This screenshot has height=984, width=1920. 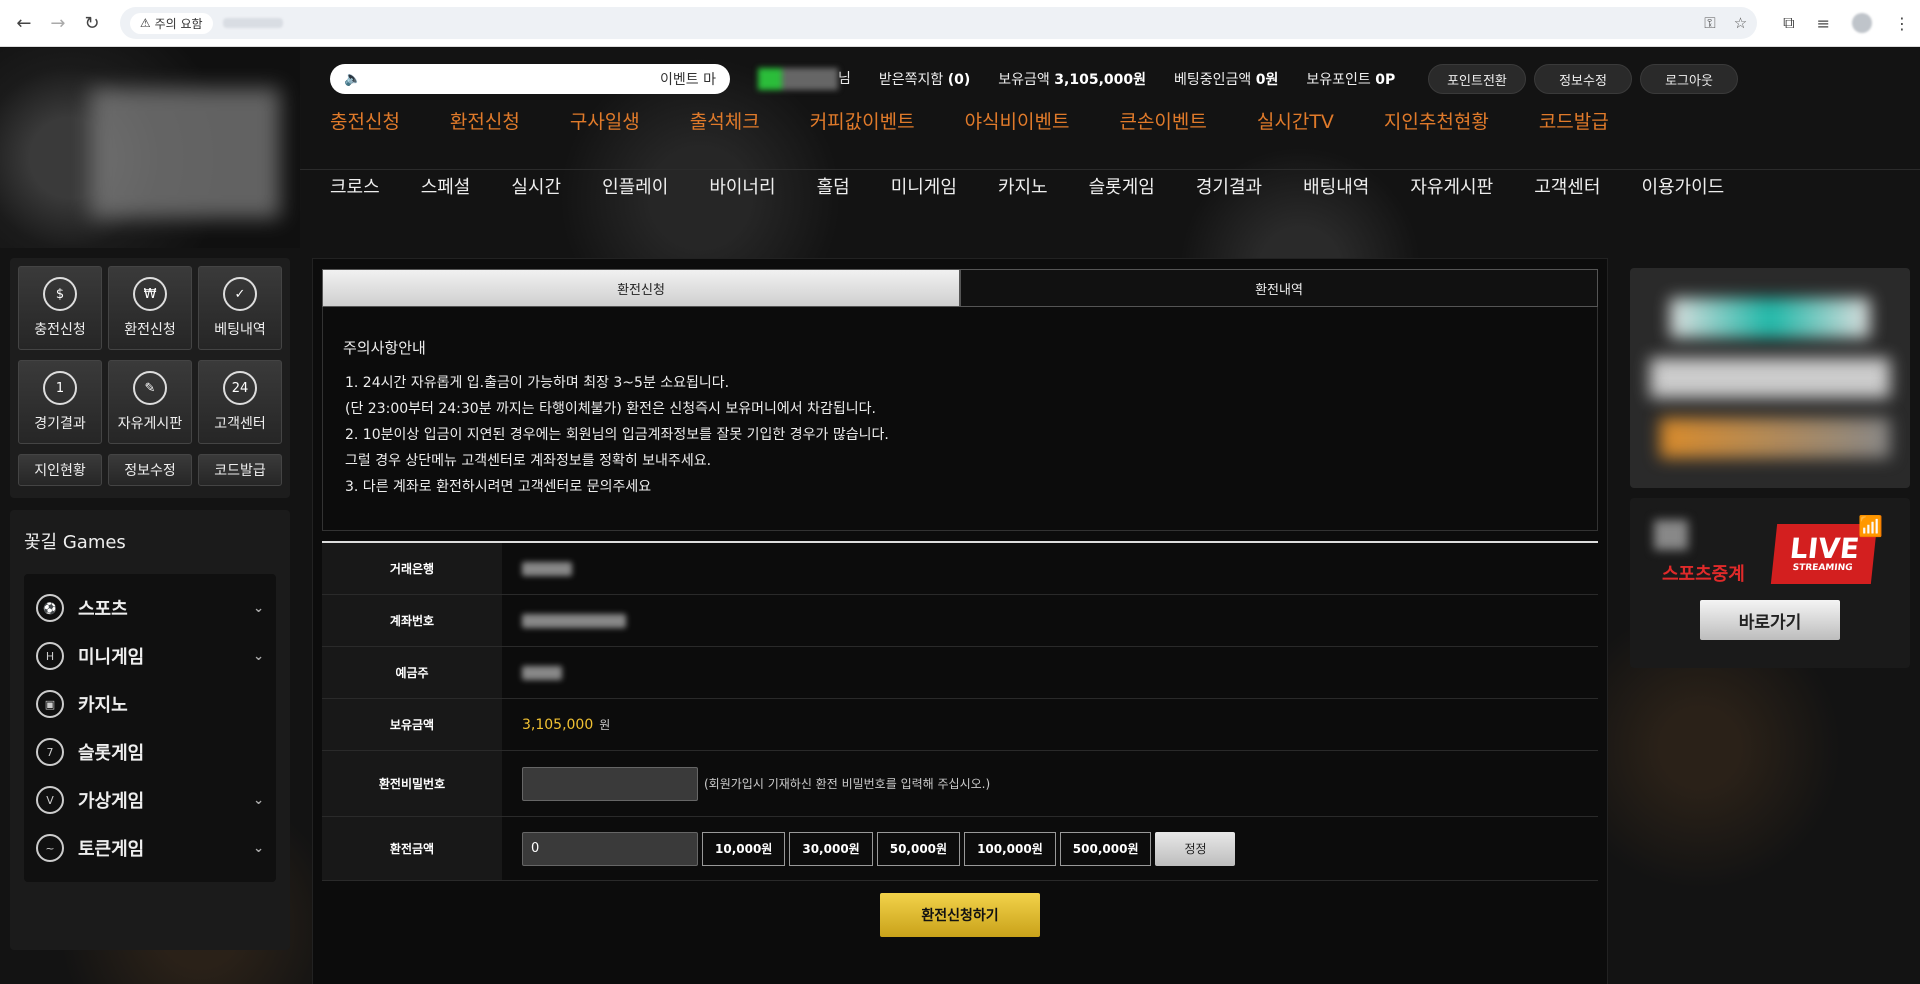 I want to click on menu-item: 구사일생, so click(x=605, y=120).